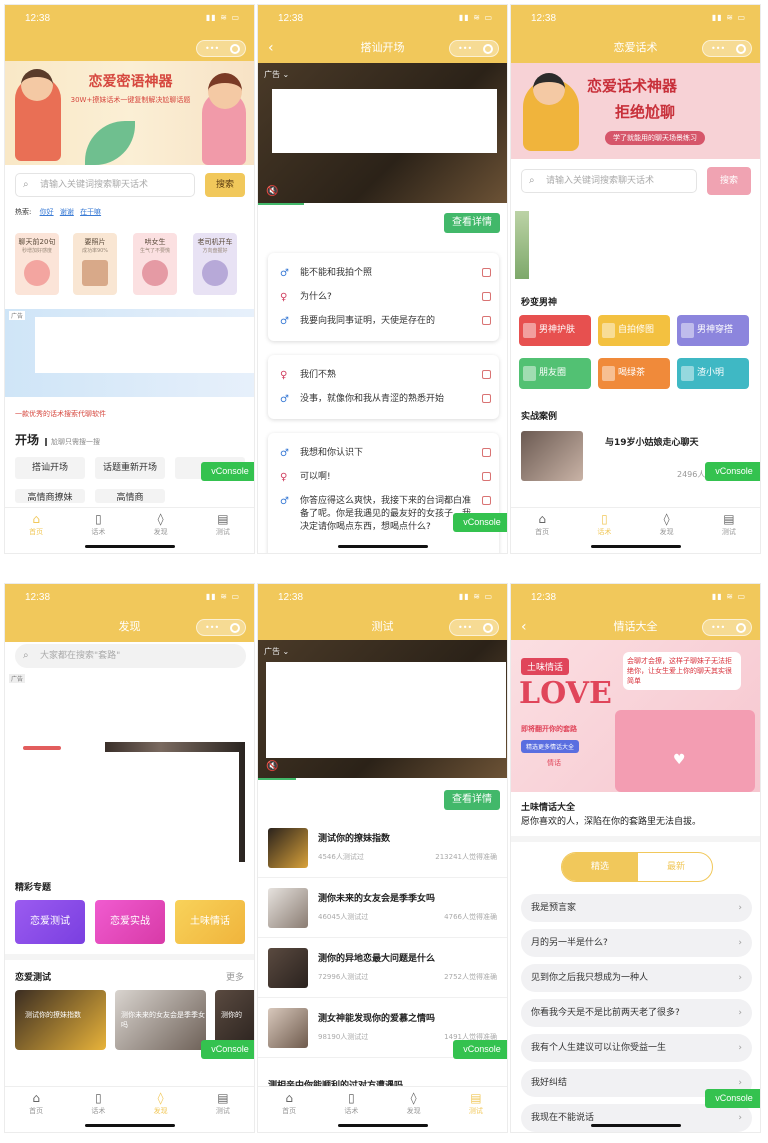  Describe the element at coordinates (634, 330) in the screenshot. I see `category-tile: 自拍修图` at that location.